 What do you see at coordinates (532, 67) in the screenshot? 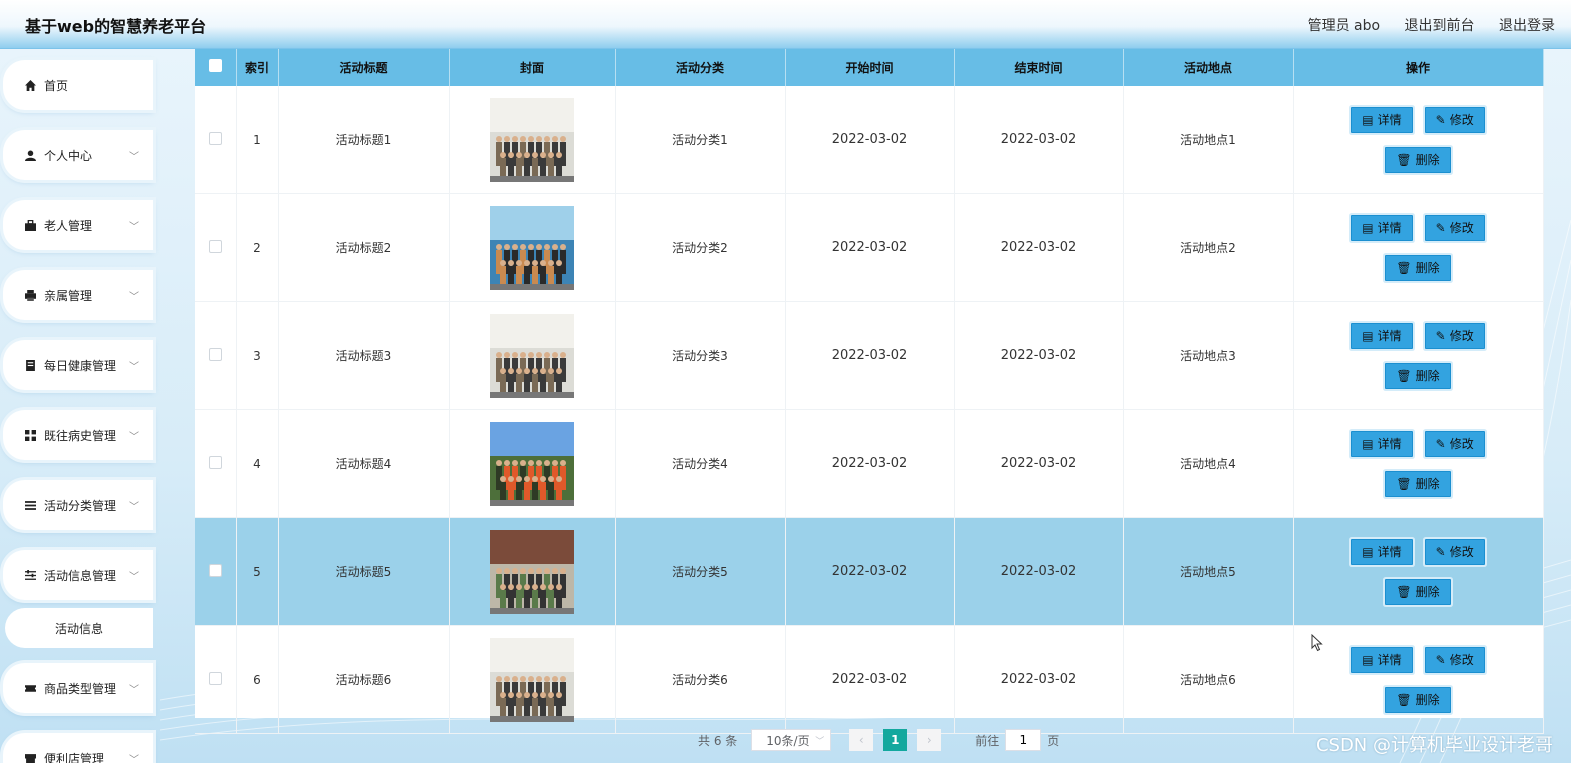
I see `column-header-cover: 封面` at bounding box center [532, 67].